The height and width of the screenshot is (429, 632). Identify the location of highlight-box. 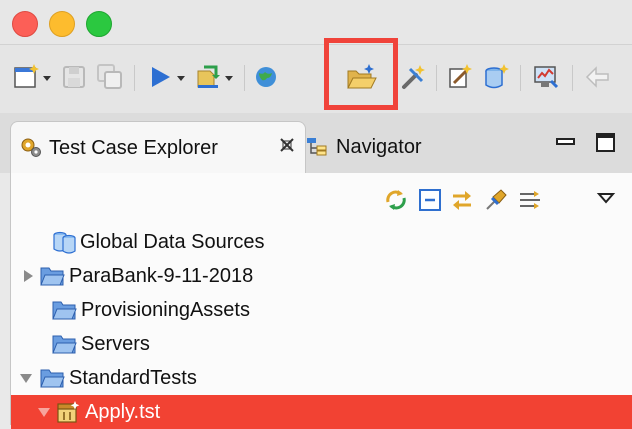
(361, 74).